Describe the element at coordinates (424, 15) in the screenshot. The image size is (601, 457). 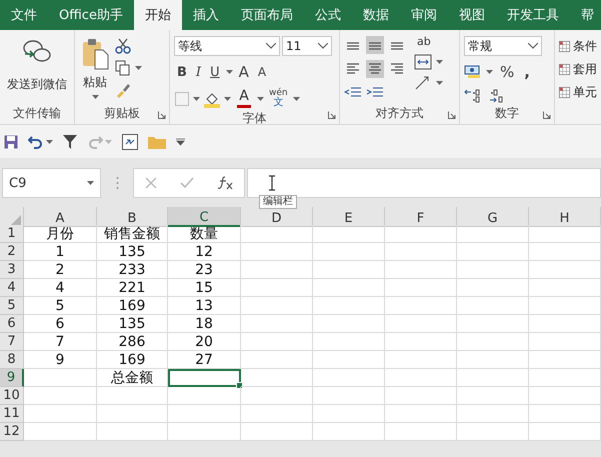
I see `ribbon-tab: 审阅` at that location.